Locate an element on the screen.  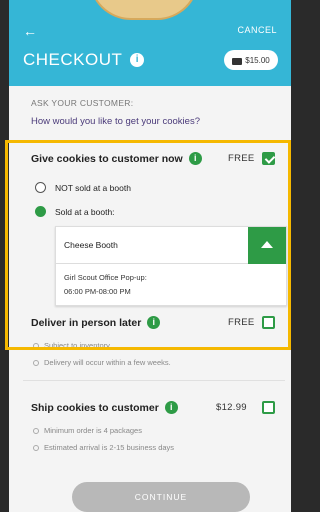
ship-note-1: Minimum order is 4 packages is located at coordinates (87, 430).